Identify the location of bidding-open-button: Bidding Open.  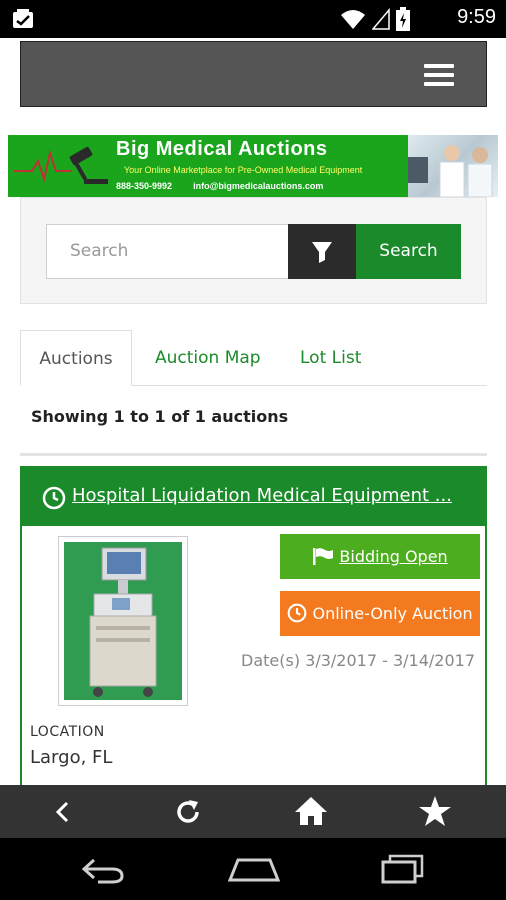
(380, 556).